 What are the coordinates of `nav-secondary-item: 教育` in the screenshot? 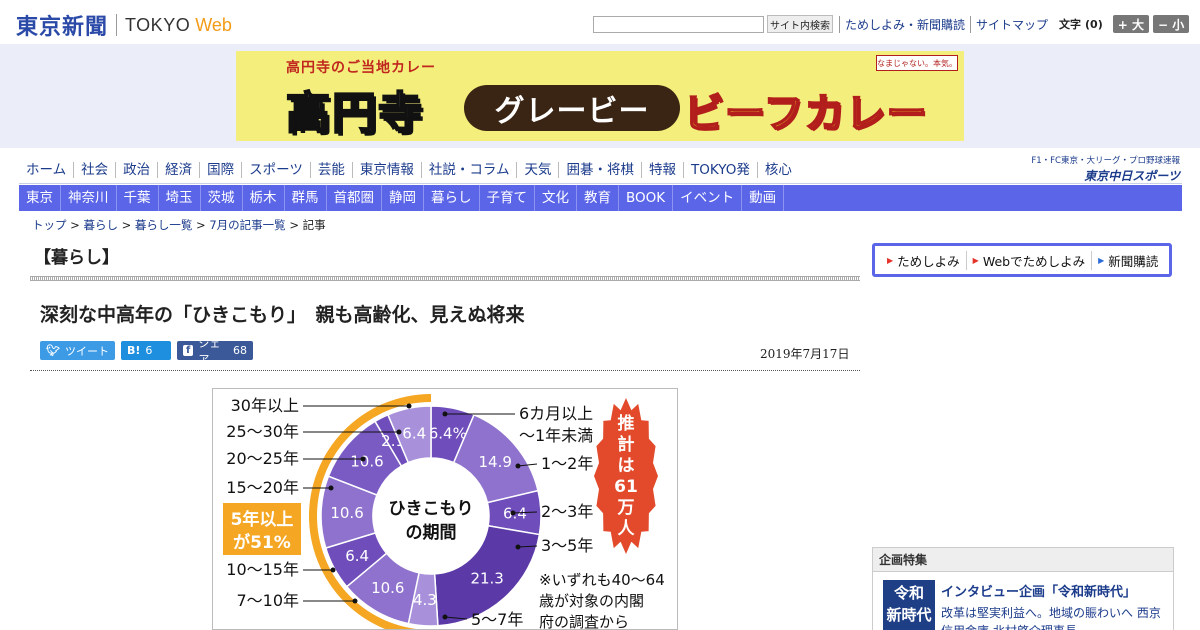 It's located at (598, 198).